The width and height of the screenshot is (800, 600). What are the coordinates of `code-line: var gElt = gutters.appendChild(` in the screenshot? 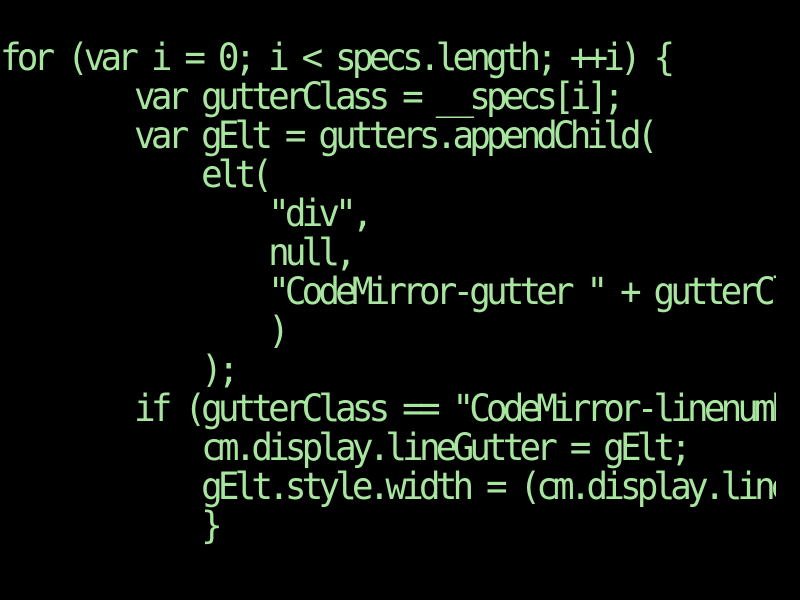 It's located at (329, 135).